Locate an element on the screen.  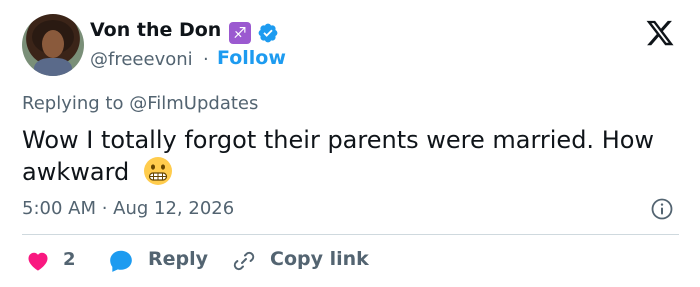
tweet-timestamp: 5:00 AM · Aug 12, 2026 is located at coordinates (128, 208).